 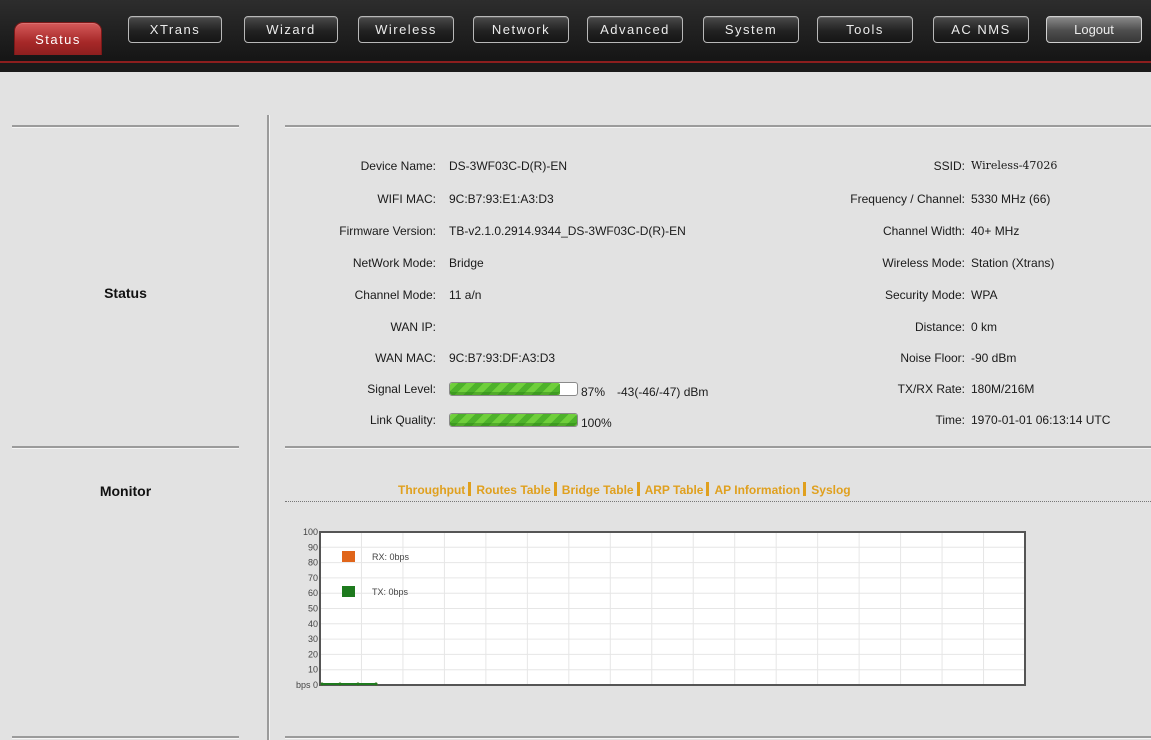 What do you see at coordinates (313, 654) in the screenshot?
I see `chart-y-tick-label: 20` at bounding box center [313, 654].